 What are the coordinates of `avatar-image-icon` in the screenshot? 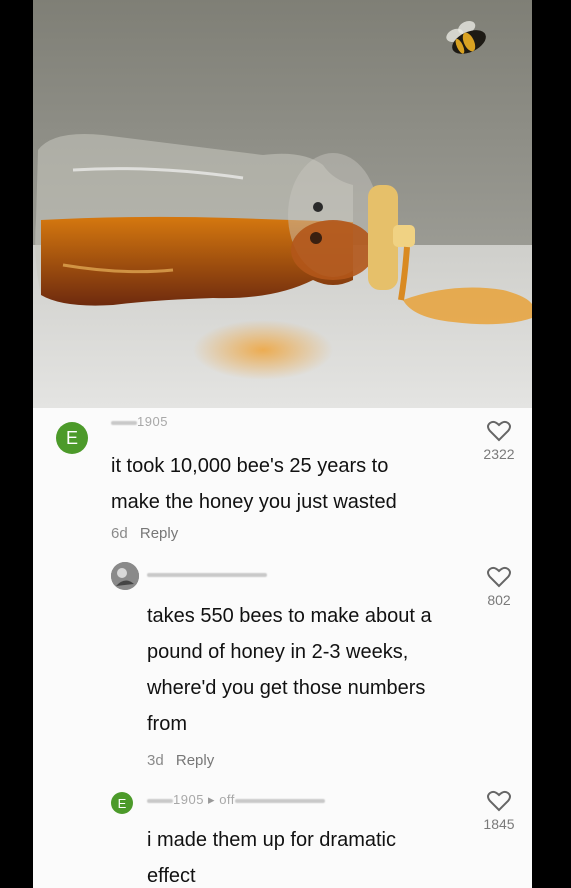 It's located at (125, 576).